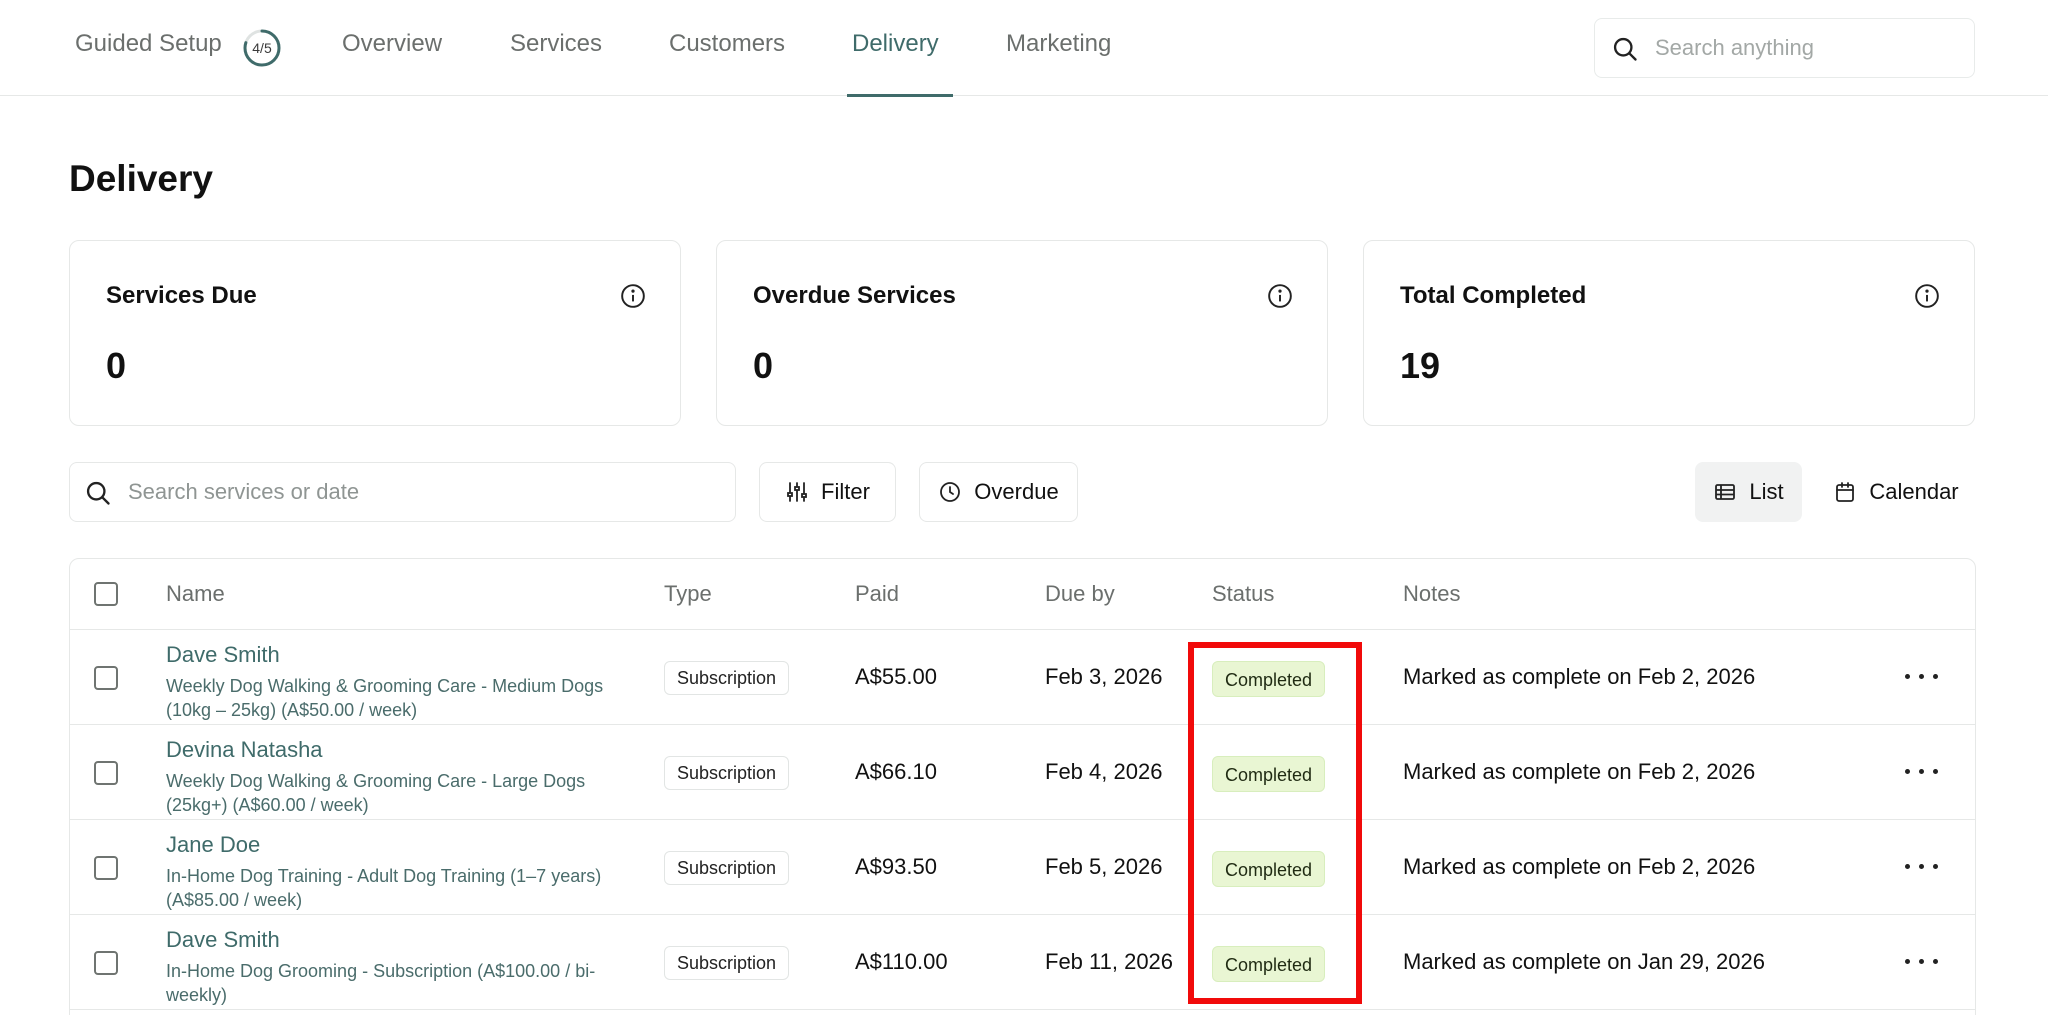 Image resolution: width=2048 pixels, height=1015 pixels. What do you see at coordinates (1022, 594) in the screenshot?
I see `table-header: Name Type Paid Due by Status Notes` at bounding box center [1022, 594].